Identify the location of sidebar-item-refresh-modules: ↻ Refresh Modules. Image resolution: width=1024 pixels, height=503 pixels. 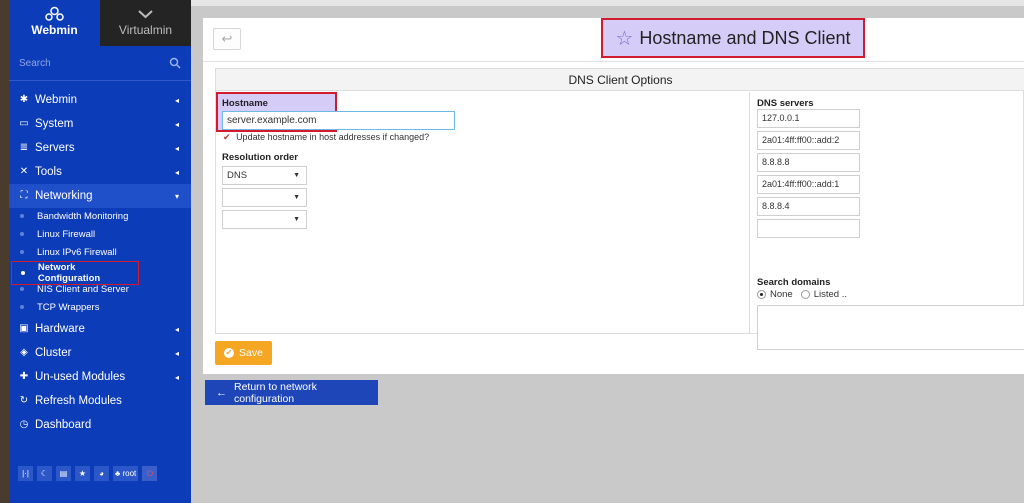
(100, 401).